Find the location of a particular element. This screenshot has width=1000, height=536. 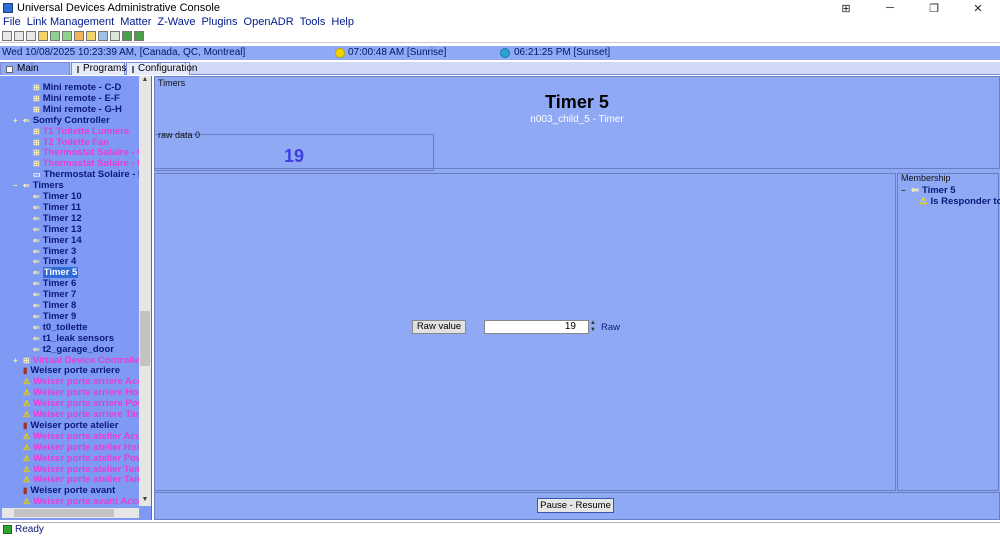

scroll-thumb is located at coordinates (145, 338).